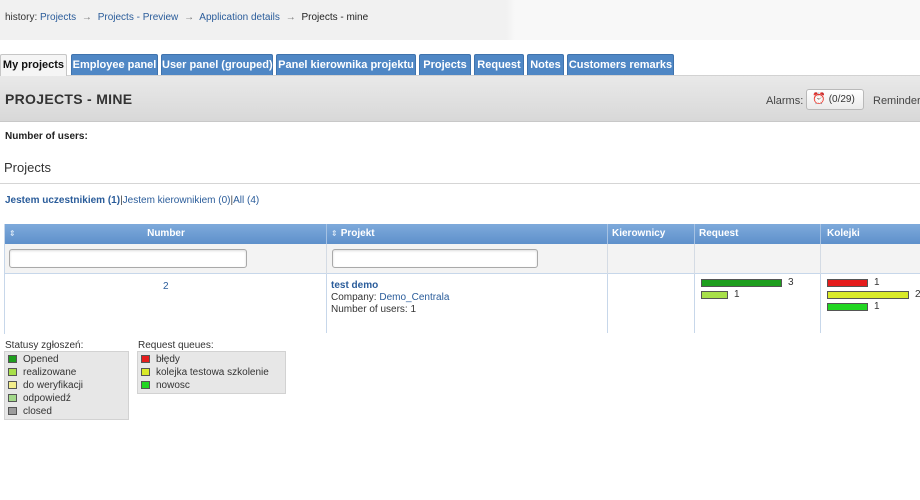 The image size is (920, 500). What do you see at coordinates (173, 385) in the screenshot?
I see `queue-legend-label: nowosc` at bounding box center [173, 385].